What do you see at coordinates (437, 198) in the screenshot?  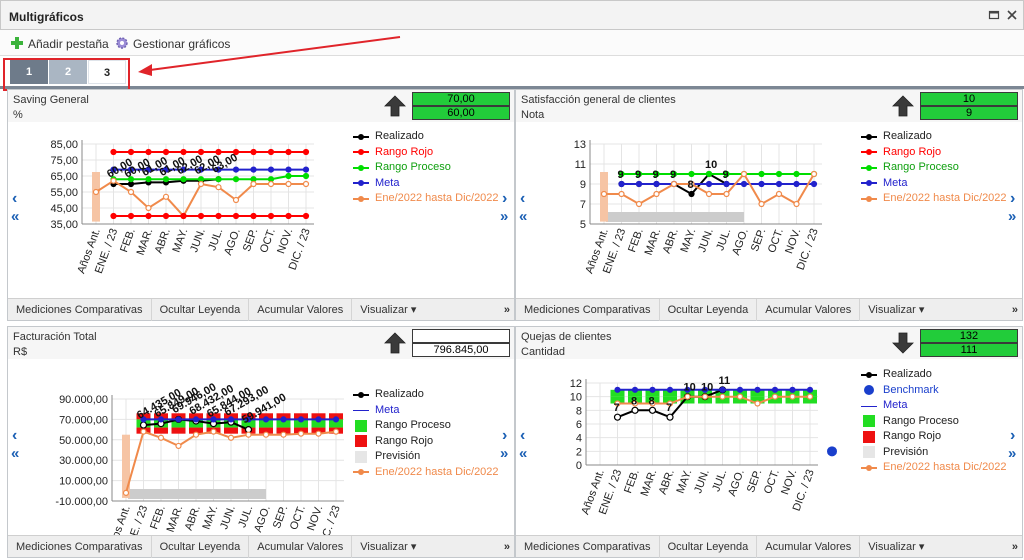 I see `legend-label: Ene/2022 hasta Dic/2022` at bounding box center [437, 198].